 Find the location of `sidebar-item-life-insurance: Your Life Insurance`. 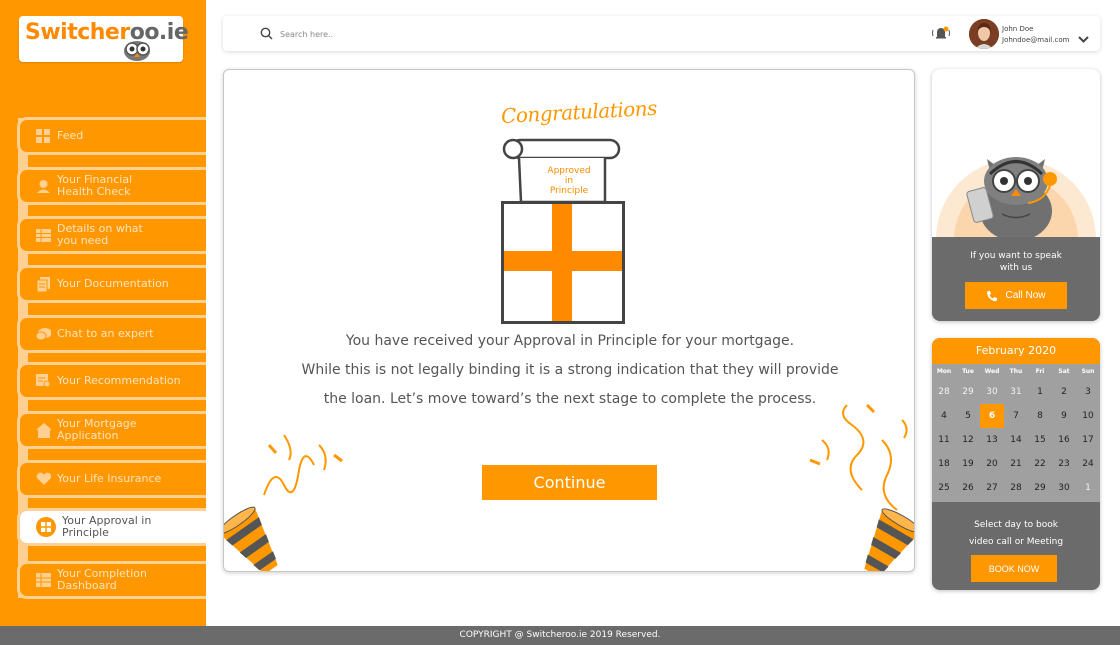

sidebar-item-life-insurance: Your Life Insurance is located at coordinates (111, 479).